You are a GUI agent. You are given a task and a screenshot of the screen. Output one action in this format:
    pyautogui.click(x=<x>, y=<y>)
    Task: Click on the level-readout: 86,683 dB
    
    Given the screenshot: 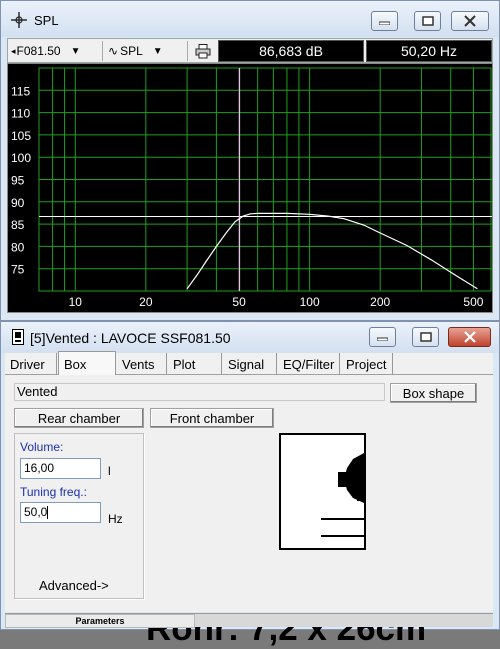 What is the action you would take?
    pyautogui.click(x=291, y=51)
    